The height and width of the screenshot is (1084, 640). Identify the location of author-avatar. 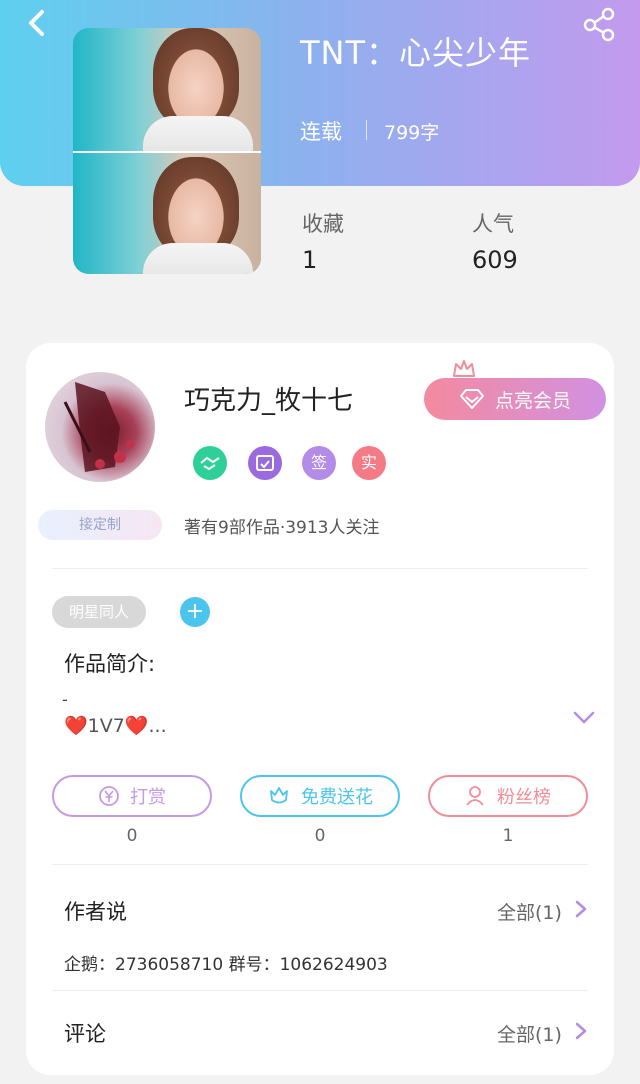
(100, 427).